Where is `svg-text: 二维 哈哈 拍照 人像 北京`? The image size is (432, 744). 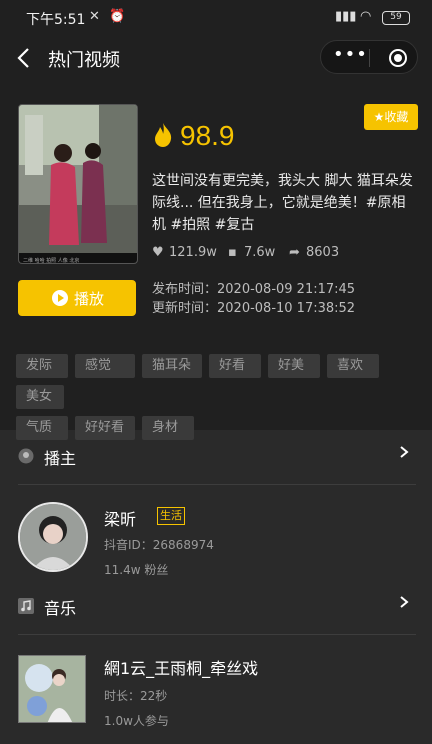 svg-text: 二维 哈哈 拍照 人像 北京 is located at coordinates (51, 260).